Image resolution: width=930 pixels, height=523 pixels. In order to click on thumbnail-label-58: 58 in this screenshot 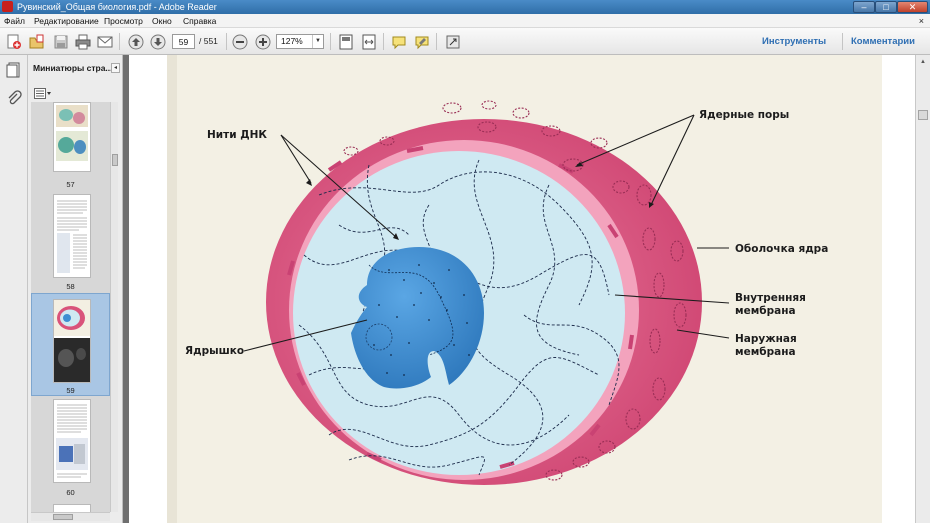, I will do `click(70, 286)`.